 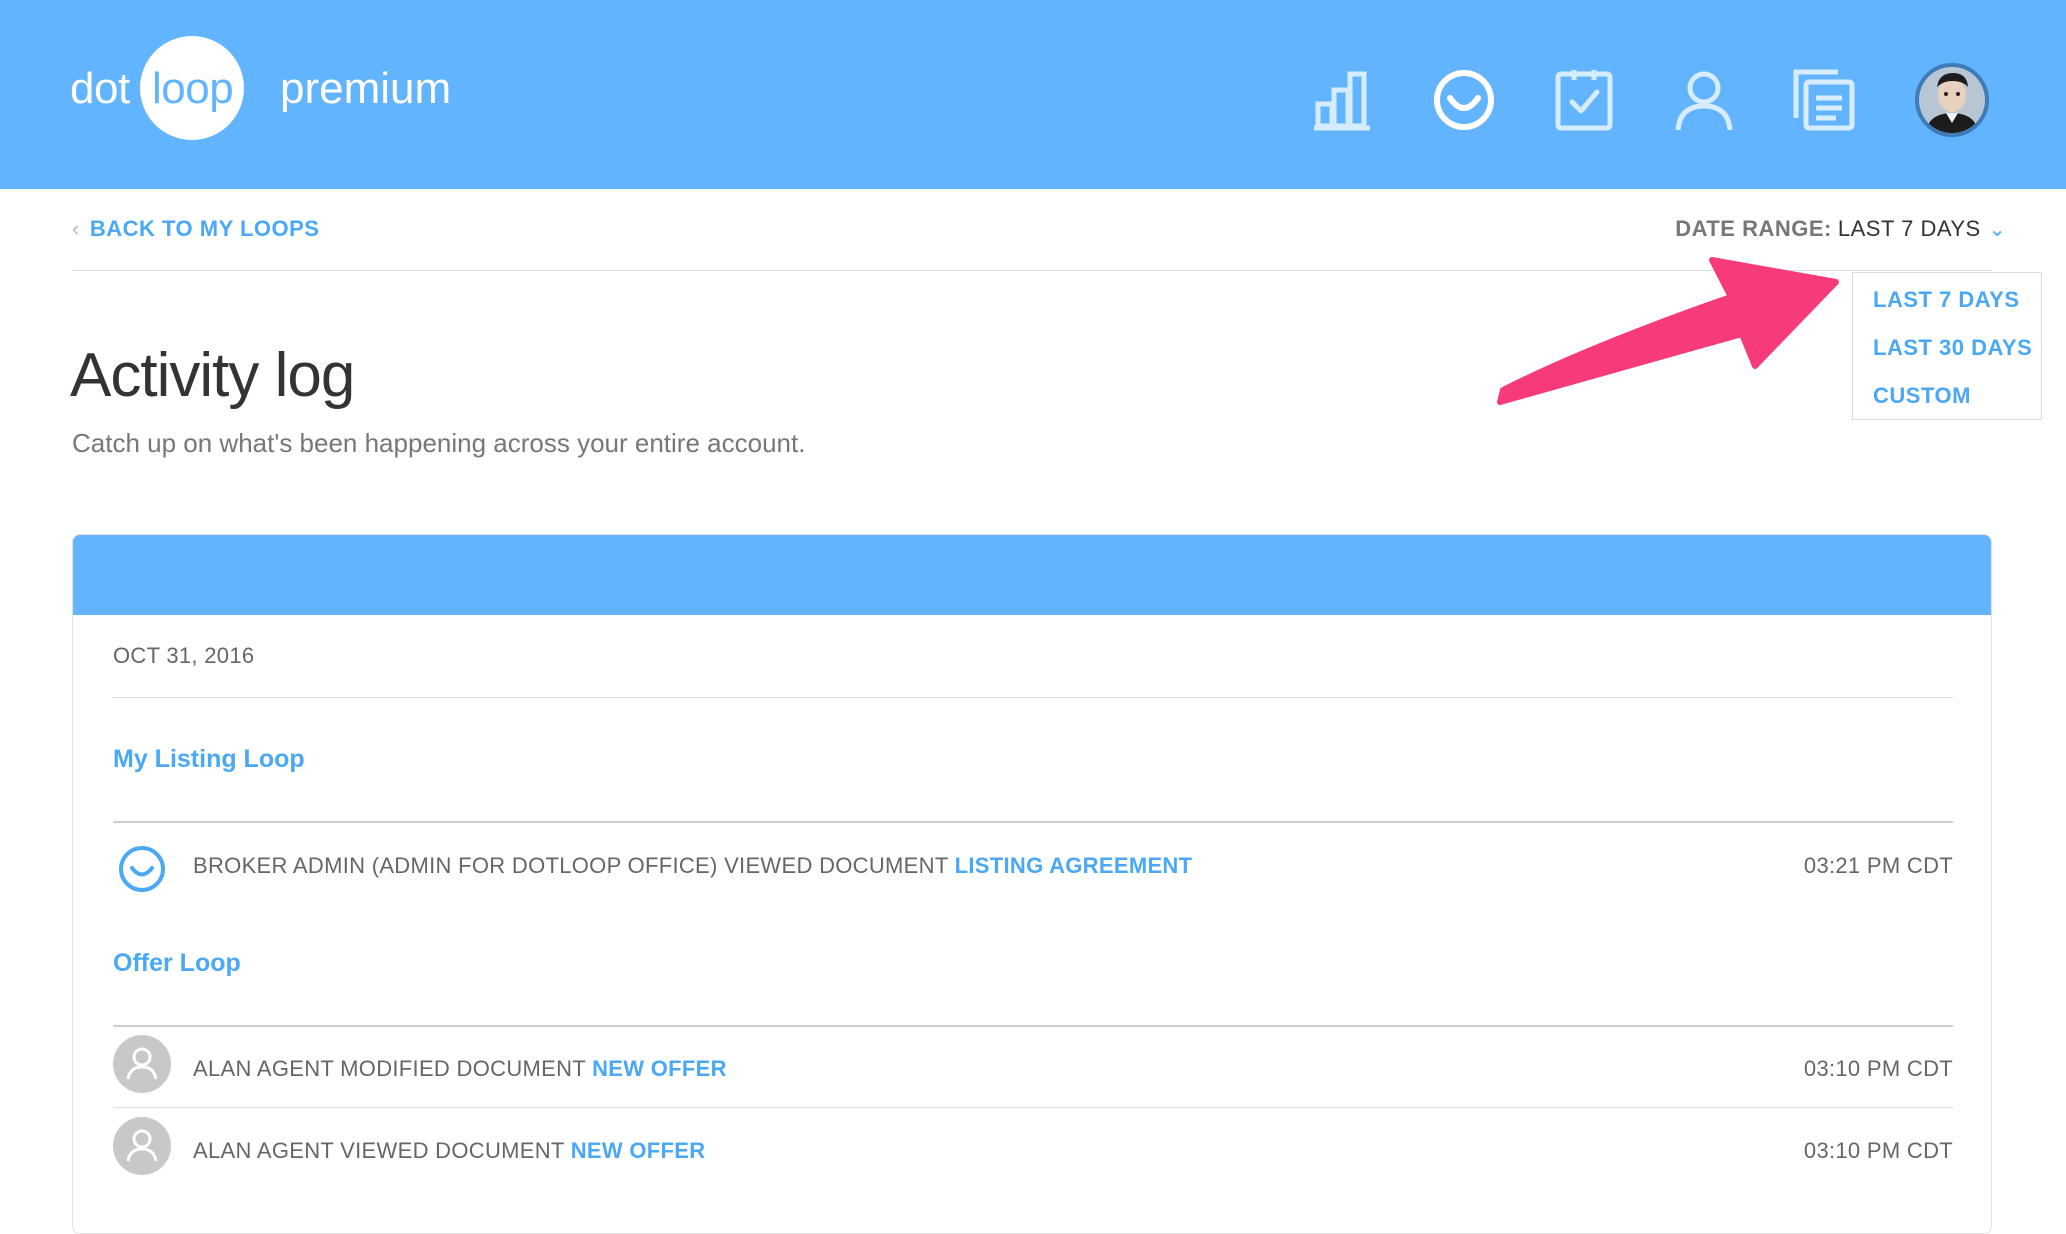 What do you see at coordinates (1074, 865) in the screenshot?
I see `document-link-listing-agreement: LISTING AGREEMENT` at bounding box center [1074, 865].